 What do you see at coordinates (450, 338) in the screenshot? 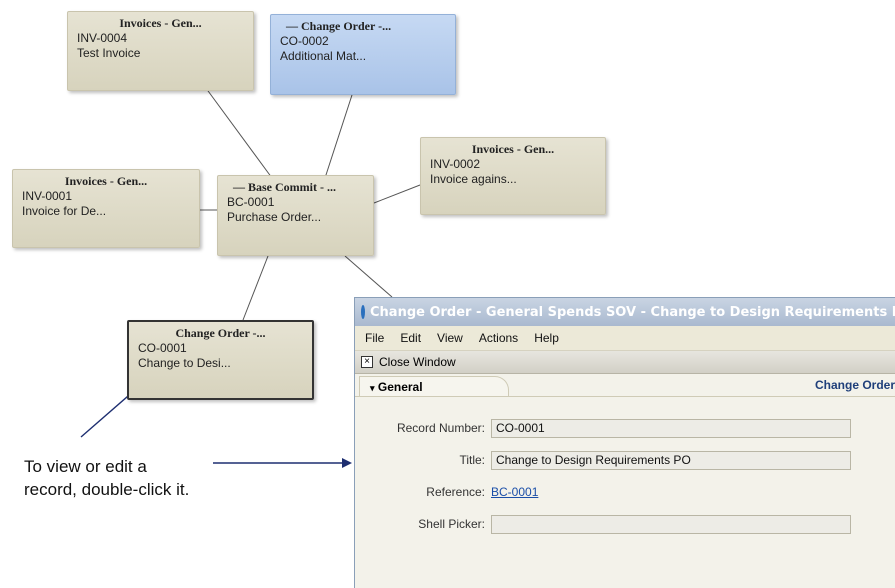
I see `menu-view: View` at bounding box center [450, 338].